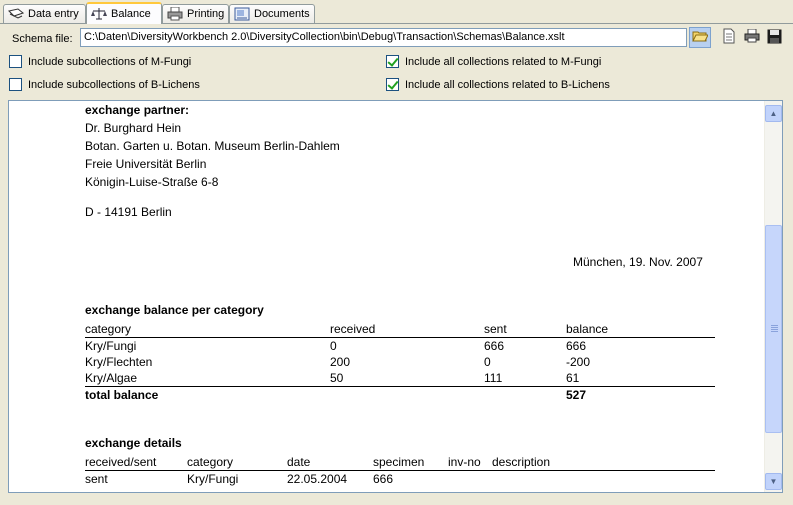 The height and width of the screenshot is (505, 793). Describe the element at coordinates (131, 14) in the screenshot. I see `tab-label: Balance` at that location.